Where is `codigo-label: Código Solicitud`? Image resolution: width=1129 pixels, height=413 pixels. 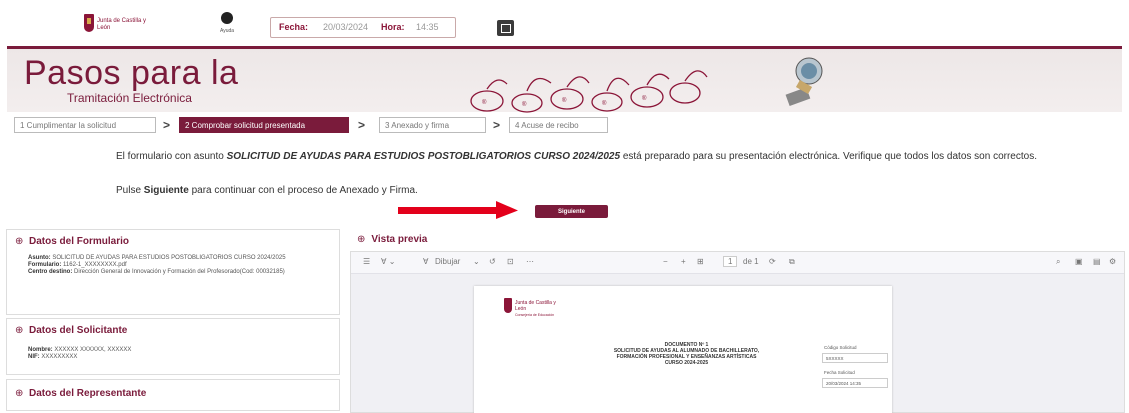
codigo-label: Código Solicitud is located at coordinates (840, 347).